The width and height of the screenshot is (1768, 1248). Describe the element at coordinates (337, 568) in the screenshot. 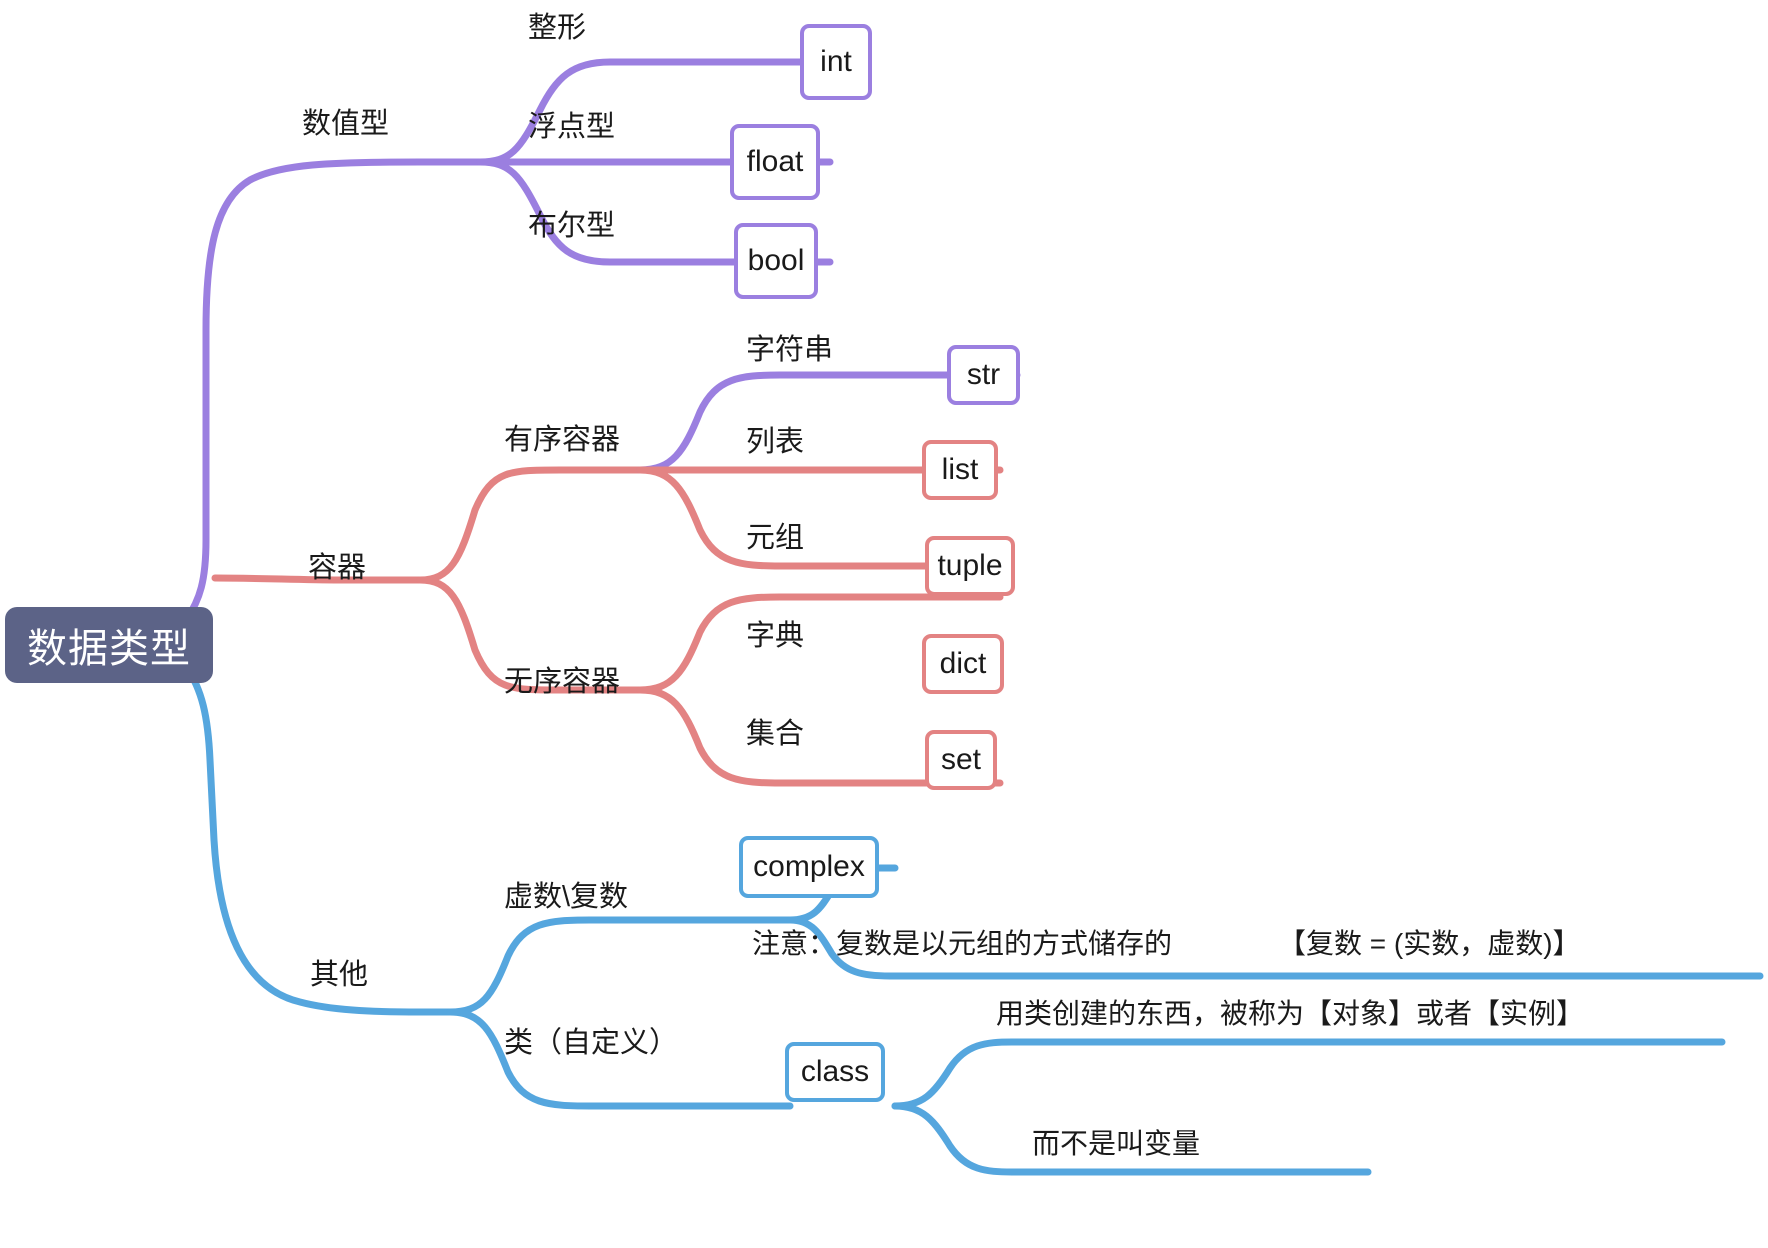

I see `branch-label-container: 容器` at that location.